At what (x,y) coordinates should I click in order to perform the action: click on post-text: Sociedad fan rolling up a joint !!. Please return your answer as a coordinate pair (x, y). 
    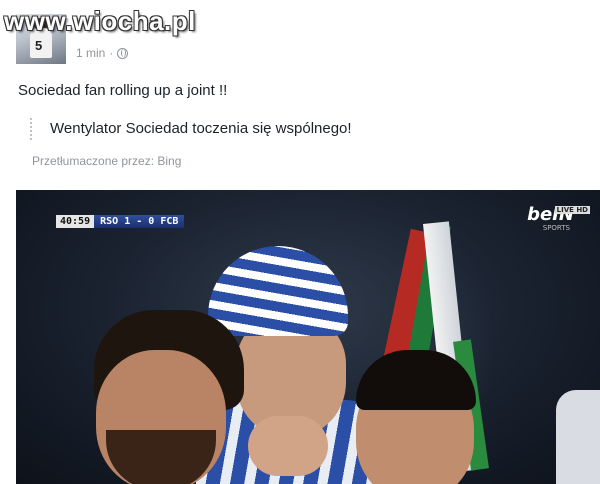
    Looking at the image, I should click on (123, 90).